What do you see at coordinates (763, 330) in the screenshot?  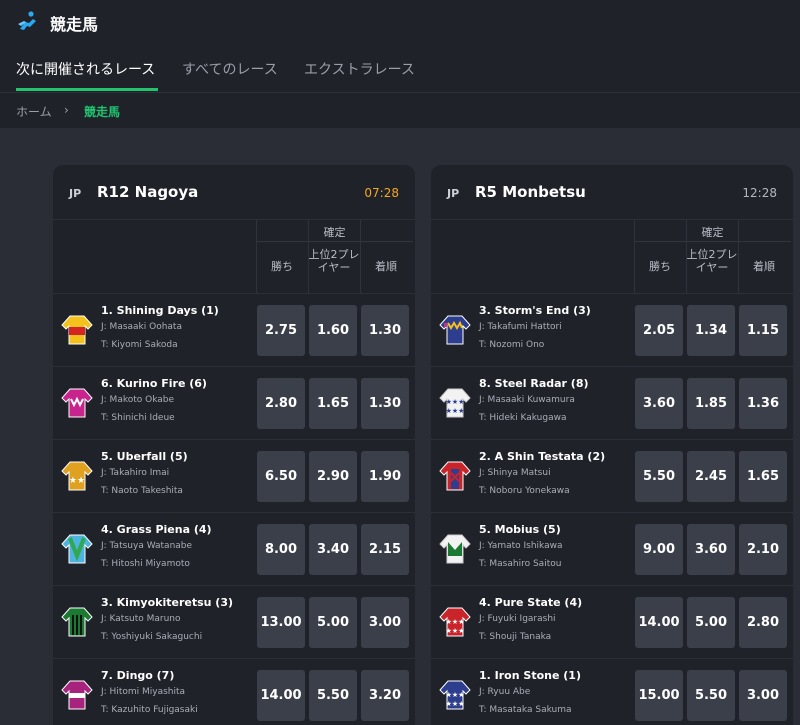 I see `finish-odds-button: 1.15` at bounding box center [763, 330].